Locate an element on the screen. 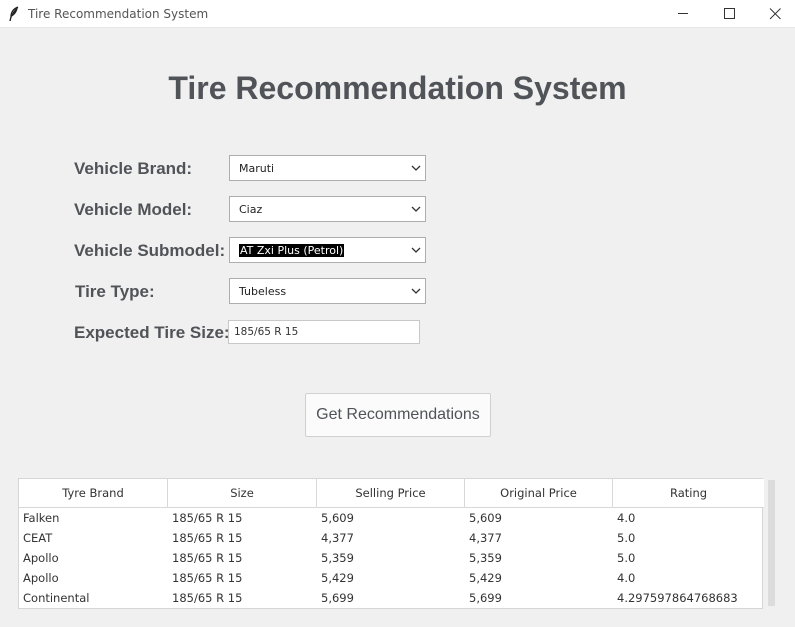 Image resolution: width=795 pixels, height=627 pixels. cell-selling-price: 5,609 is located at coordinates (337, 518).